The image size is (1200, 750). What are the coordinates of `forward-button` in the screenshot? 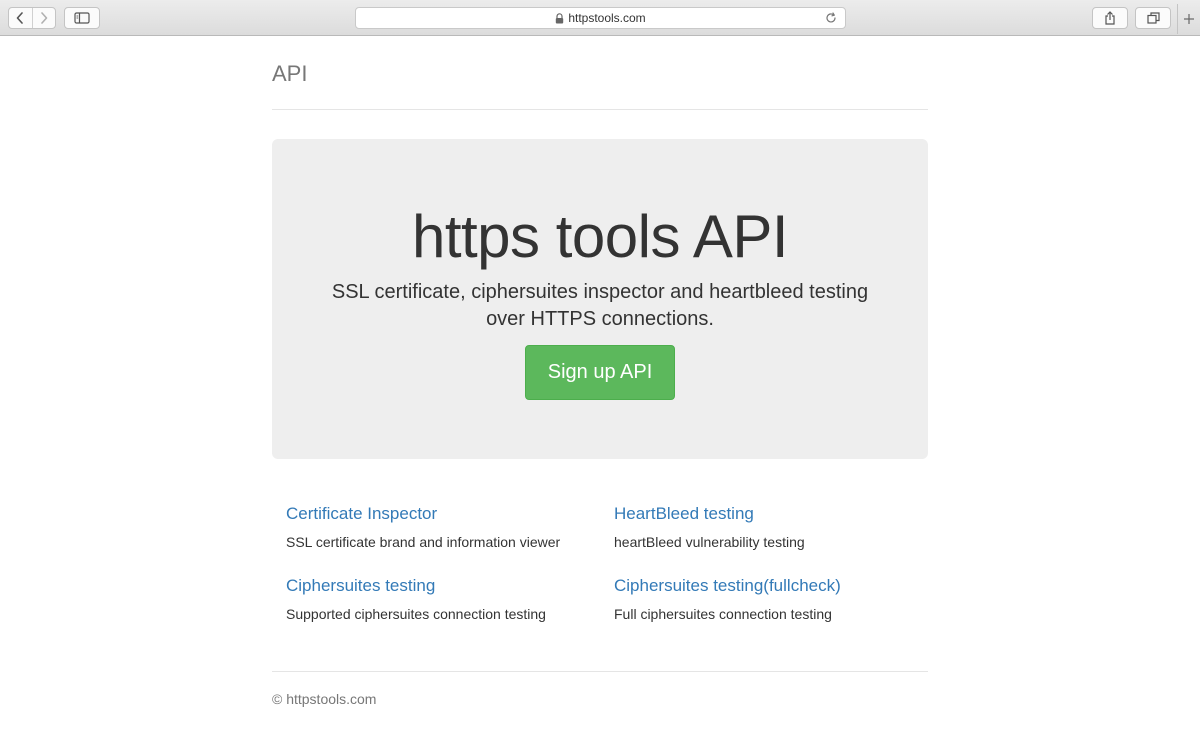 It's located at (43, 18).